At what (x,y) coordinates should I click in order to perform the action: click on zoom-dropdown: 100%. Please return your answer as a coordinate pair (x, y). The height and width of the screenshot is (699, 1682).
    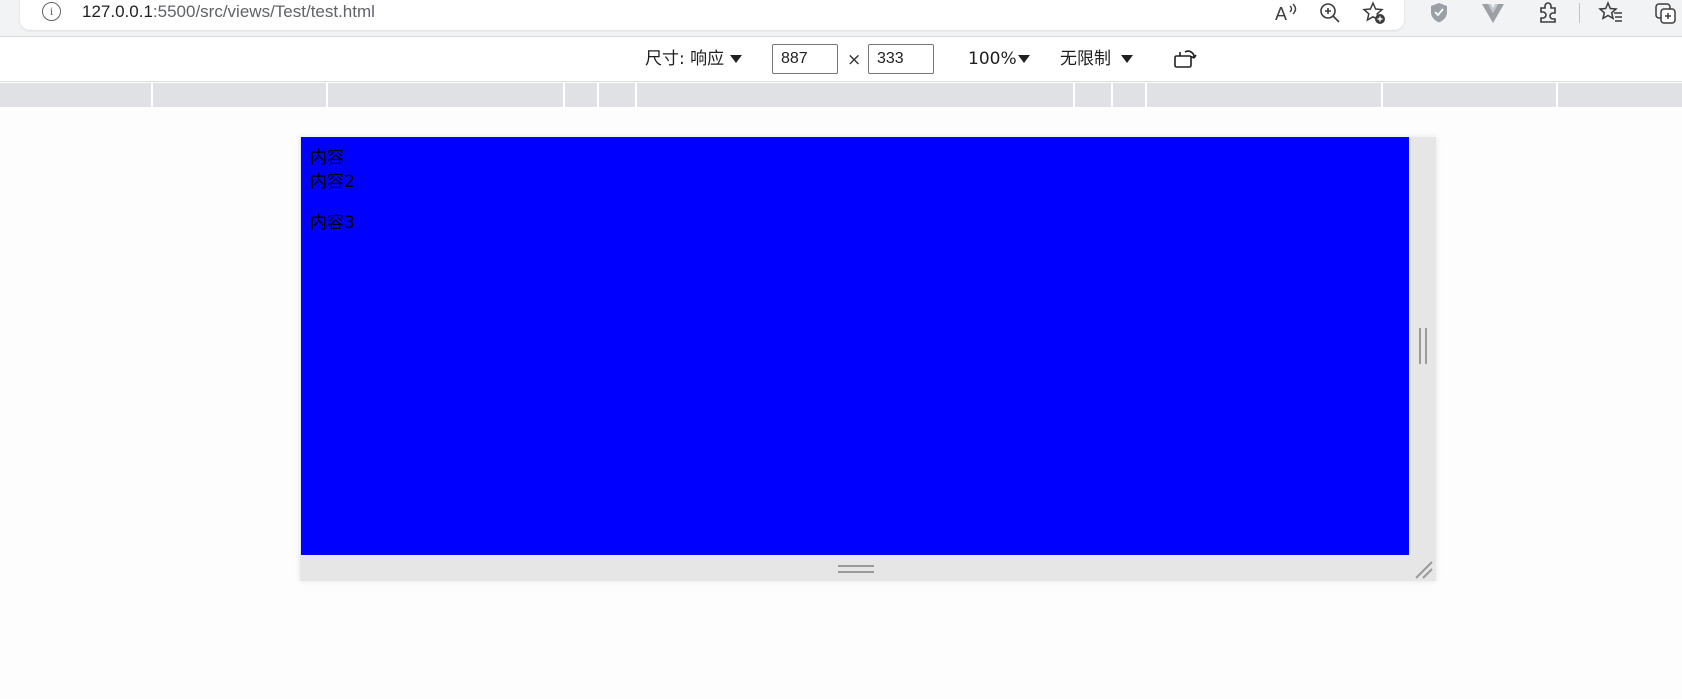
    Looking at the image, I should click on (992, 59).